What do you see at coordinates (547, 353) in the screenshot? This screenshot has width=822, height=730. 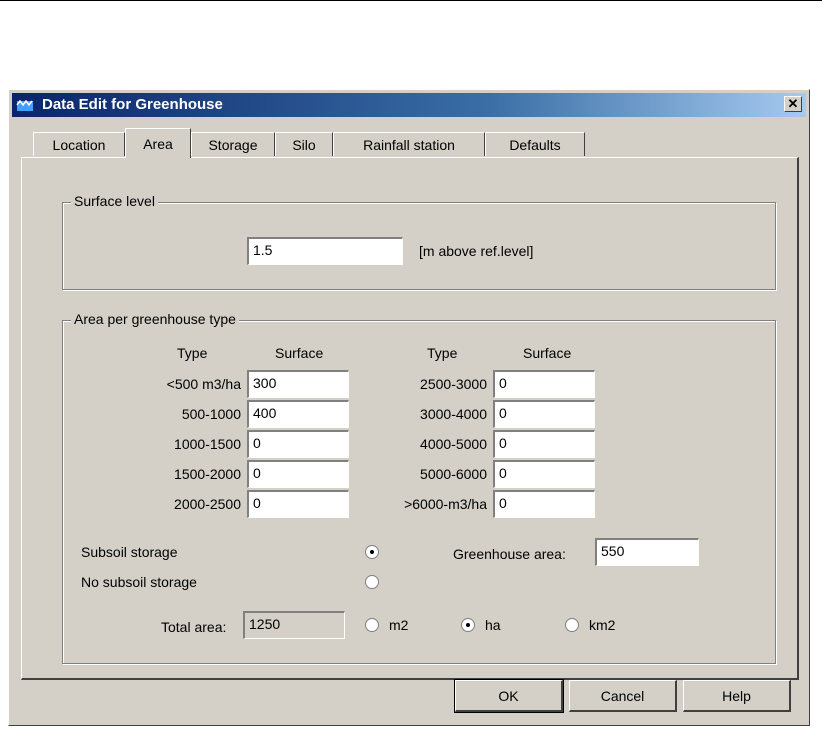 I see `right-surface-header: Surface` at bounding box center [547, 353].